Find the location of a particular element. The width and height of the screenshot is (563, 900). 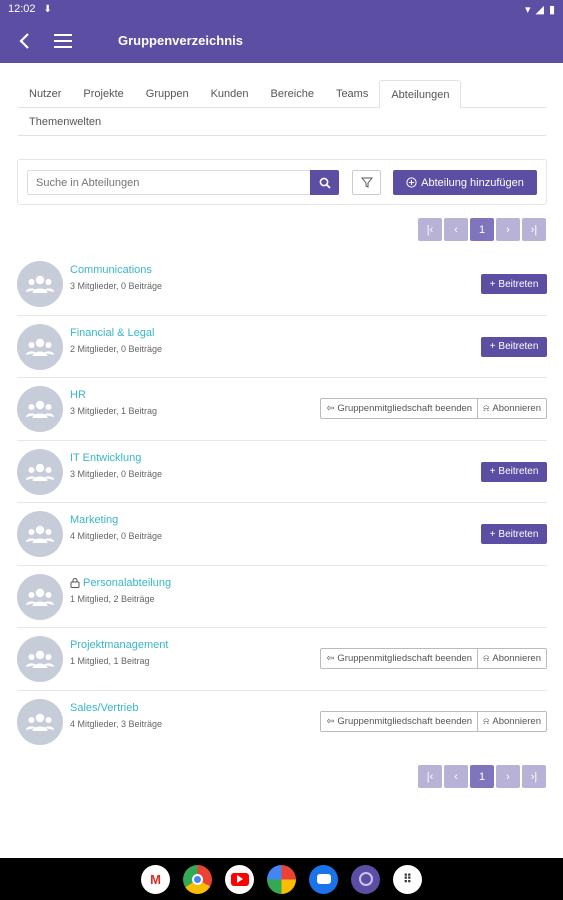

tab-bereiche: Bereiche is located at coordinates (292, 94).